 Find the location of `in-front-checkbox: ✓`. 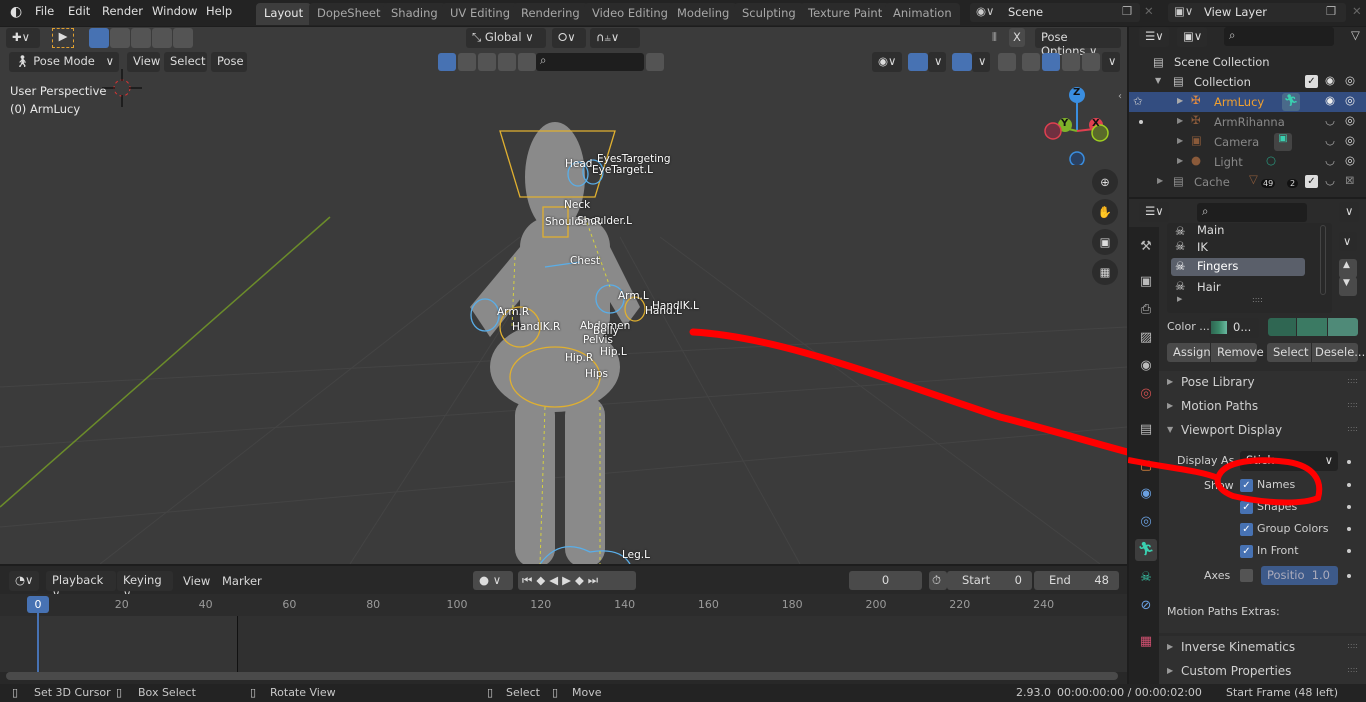

in-front-checkbox: ✓ is located at coordinates (1246, 551).